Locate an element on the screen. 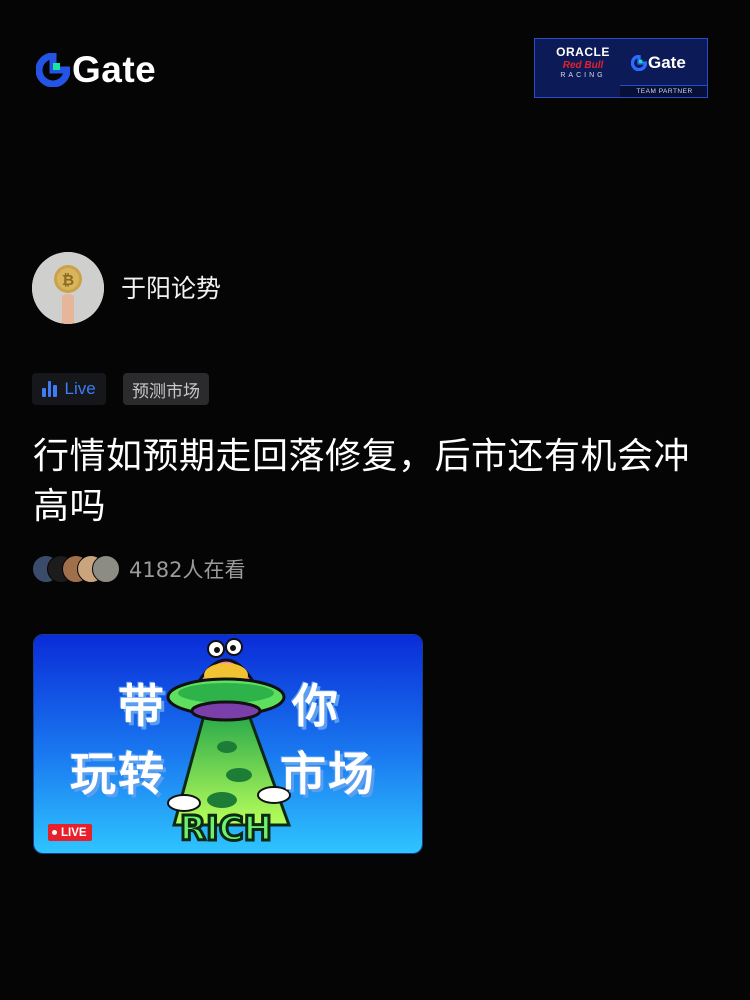 The width and height of the screenshot is (750, 1000). live-badge-label: LIVE is located at coordinates (74, 832).